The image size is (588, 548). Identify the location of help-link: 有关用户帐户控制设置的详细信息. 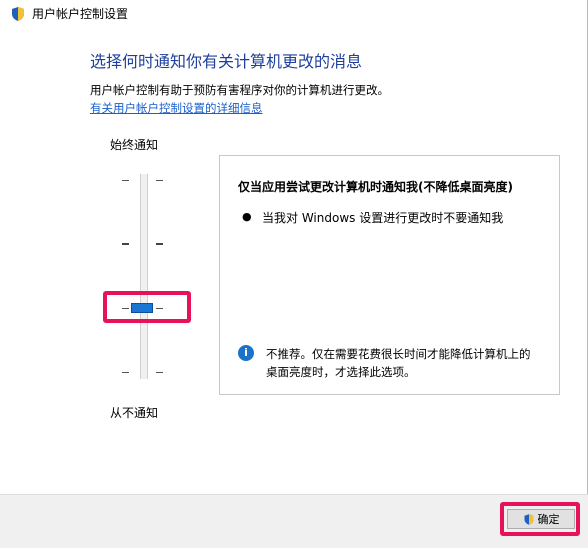
(176, 108).